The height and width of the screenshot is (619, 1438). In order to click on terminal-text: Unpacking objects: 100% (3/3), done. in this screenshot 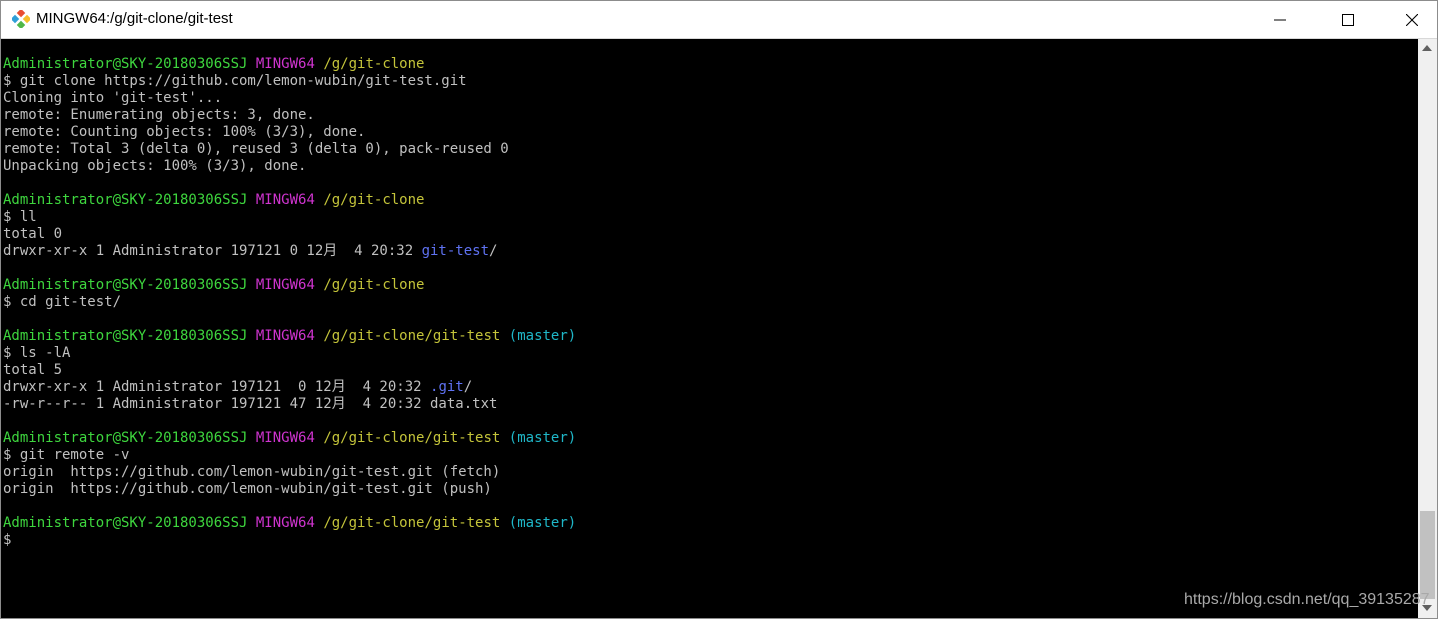, I will do `click(155, 166)`.